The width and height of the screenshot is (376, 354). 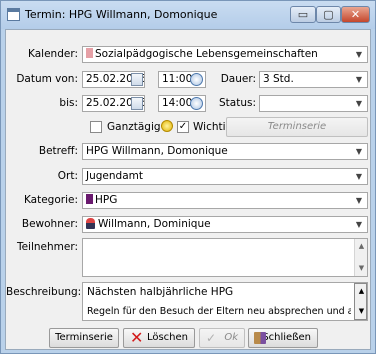 I want to click on window-title: Termin: HPG Willmann, Domonique, so click(x=121, y=14).